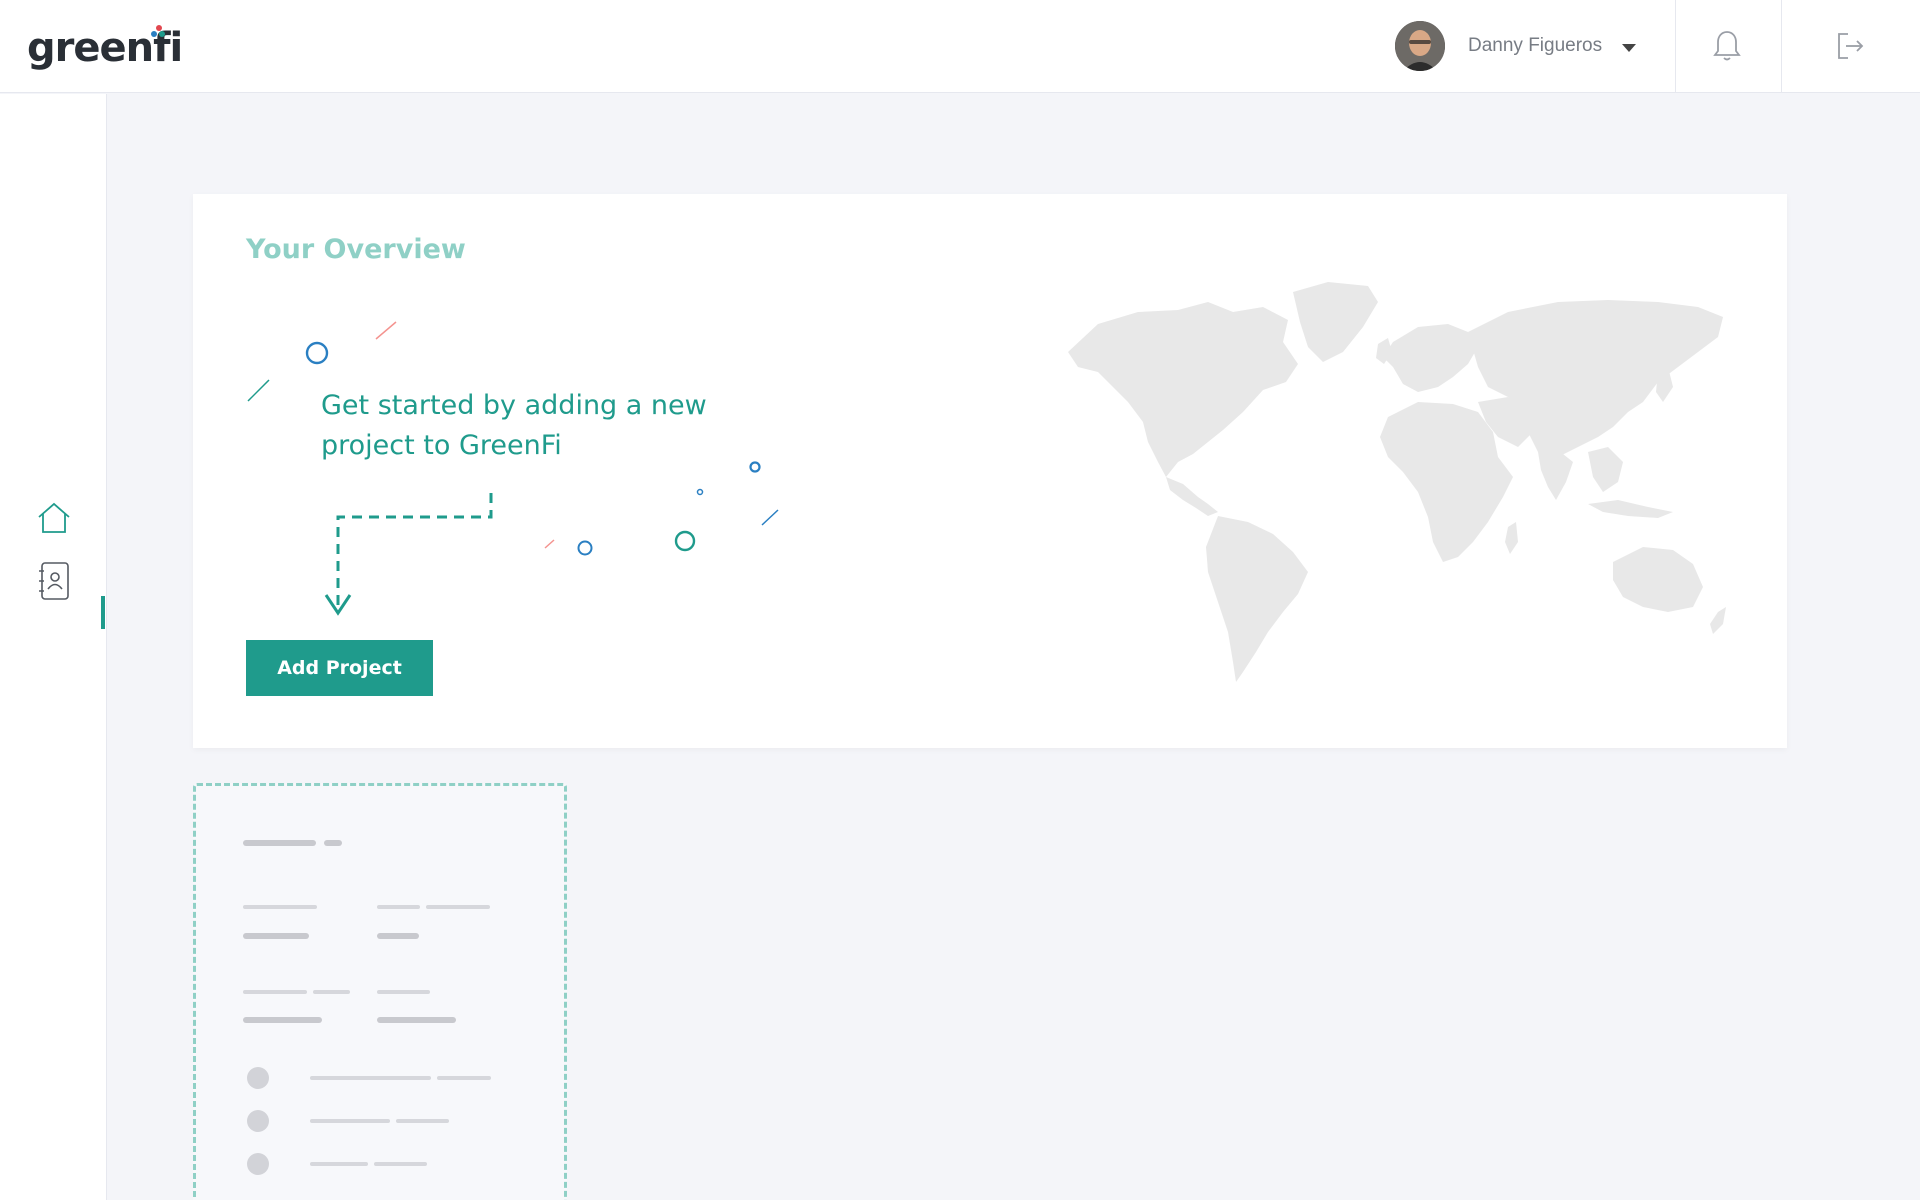  What do you see at coordinates (1535, 46) in the screenshot?
I see `user-name: Danny Figueros` at bounding box center [1535, 46].